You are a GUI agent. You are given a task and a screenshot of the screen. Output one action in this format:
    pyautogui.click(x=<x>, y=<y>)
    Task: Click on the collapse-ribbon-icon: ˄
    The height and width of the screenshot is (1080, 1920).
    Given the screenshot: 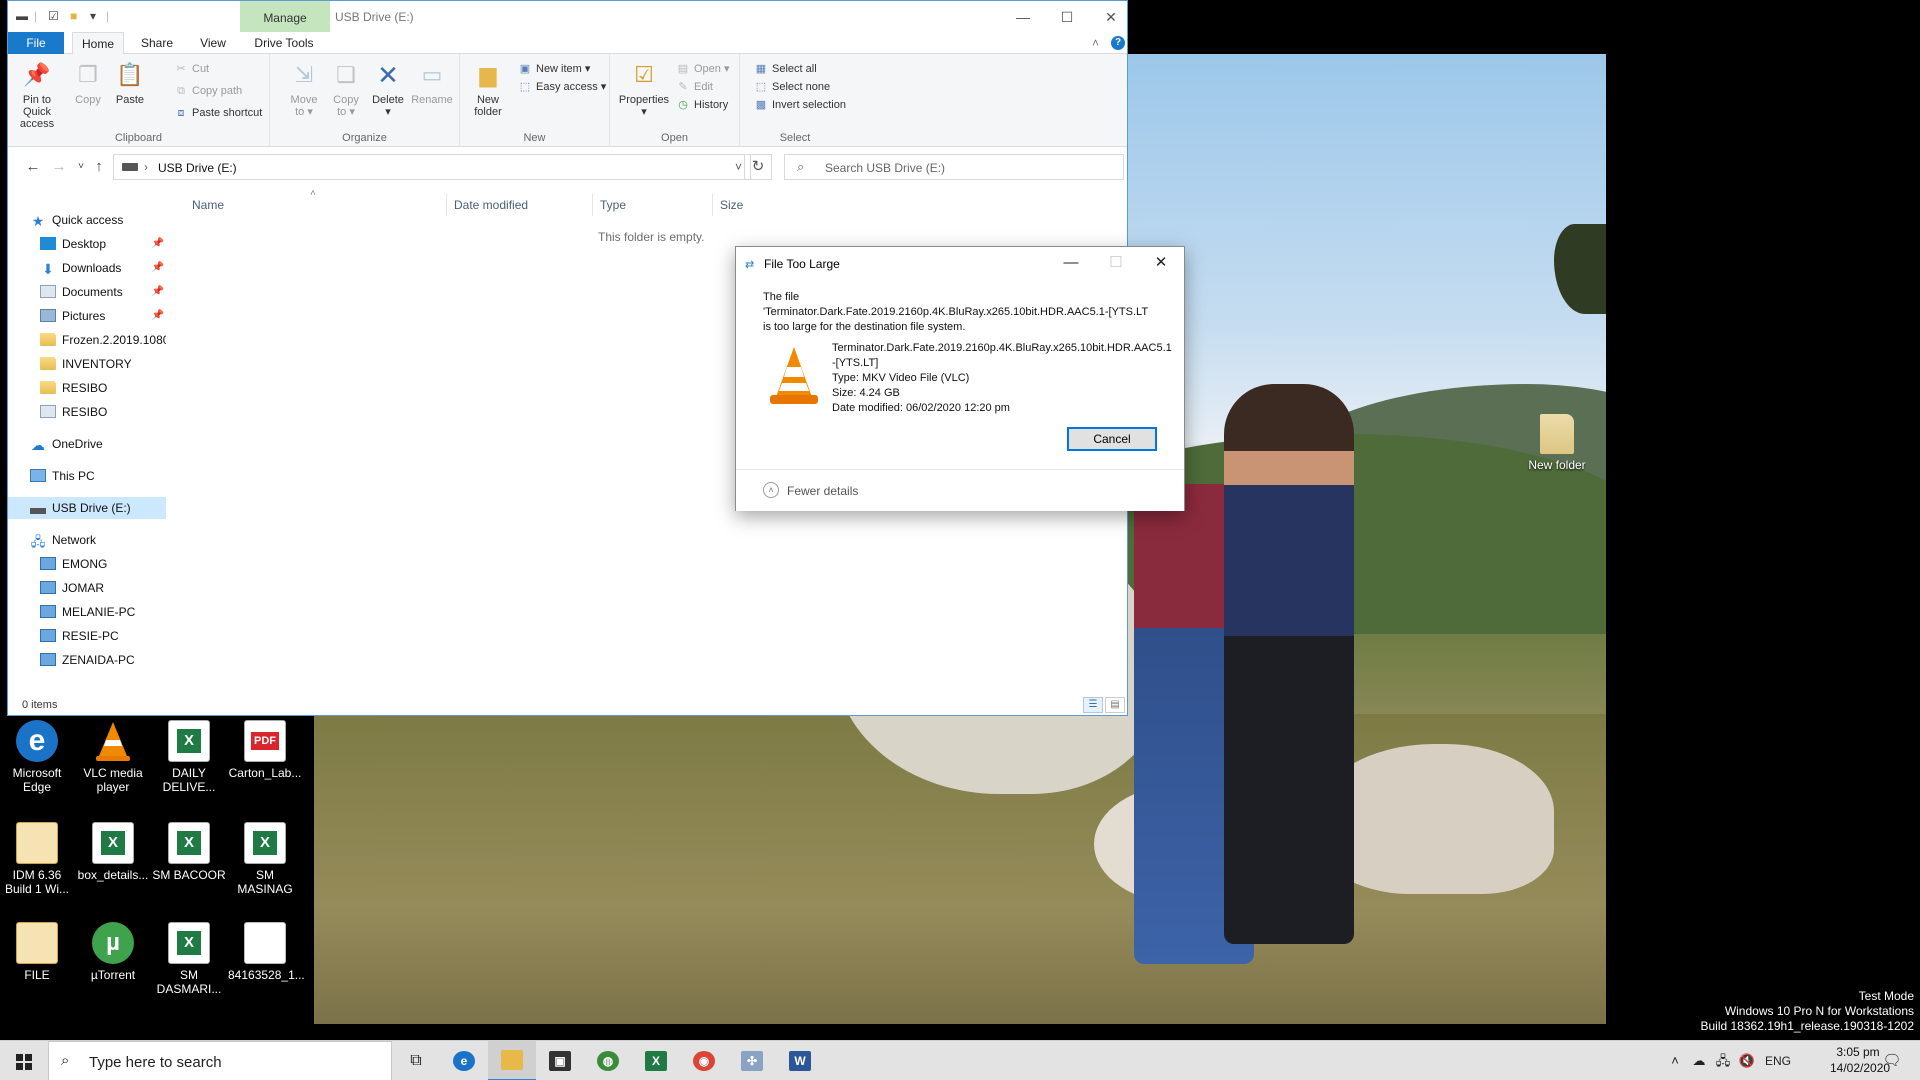 What is the action you would take?
    pyautogui.click(x=1095, y=43)
    